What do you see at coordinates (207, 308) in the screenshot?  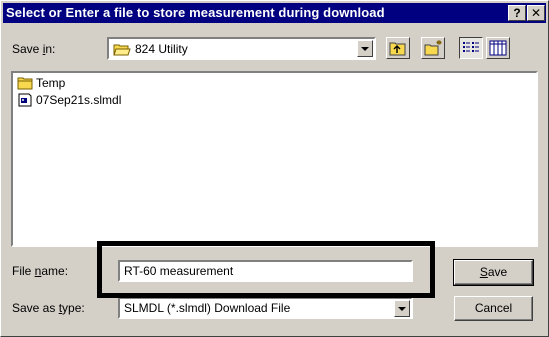 I see `save-as-type-value: SLMDL (*.slmdl) Download File` at bounding box center [207, 308].